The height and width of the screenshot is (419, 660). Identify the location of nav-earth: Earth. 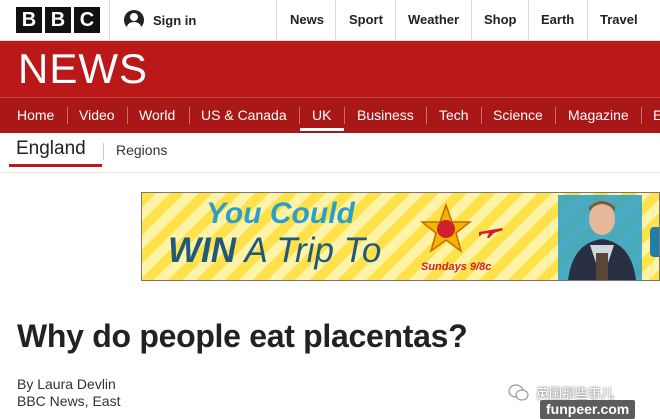
(557, 20).